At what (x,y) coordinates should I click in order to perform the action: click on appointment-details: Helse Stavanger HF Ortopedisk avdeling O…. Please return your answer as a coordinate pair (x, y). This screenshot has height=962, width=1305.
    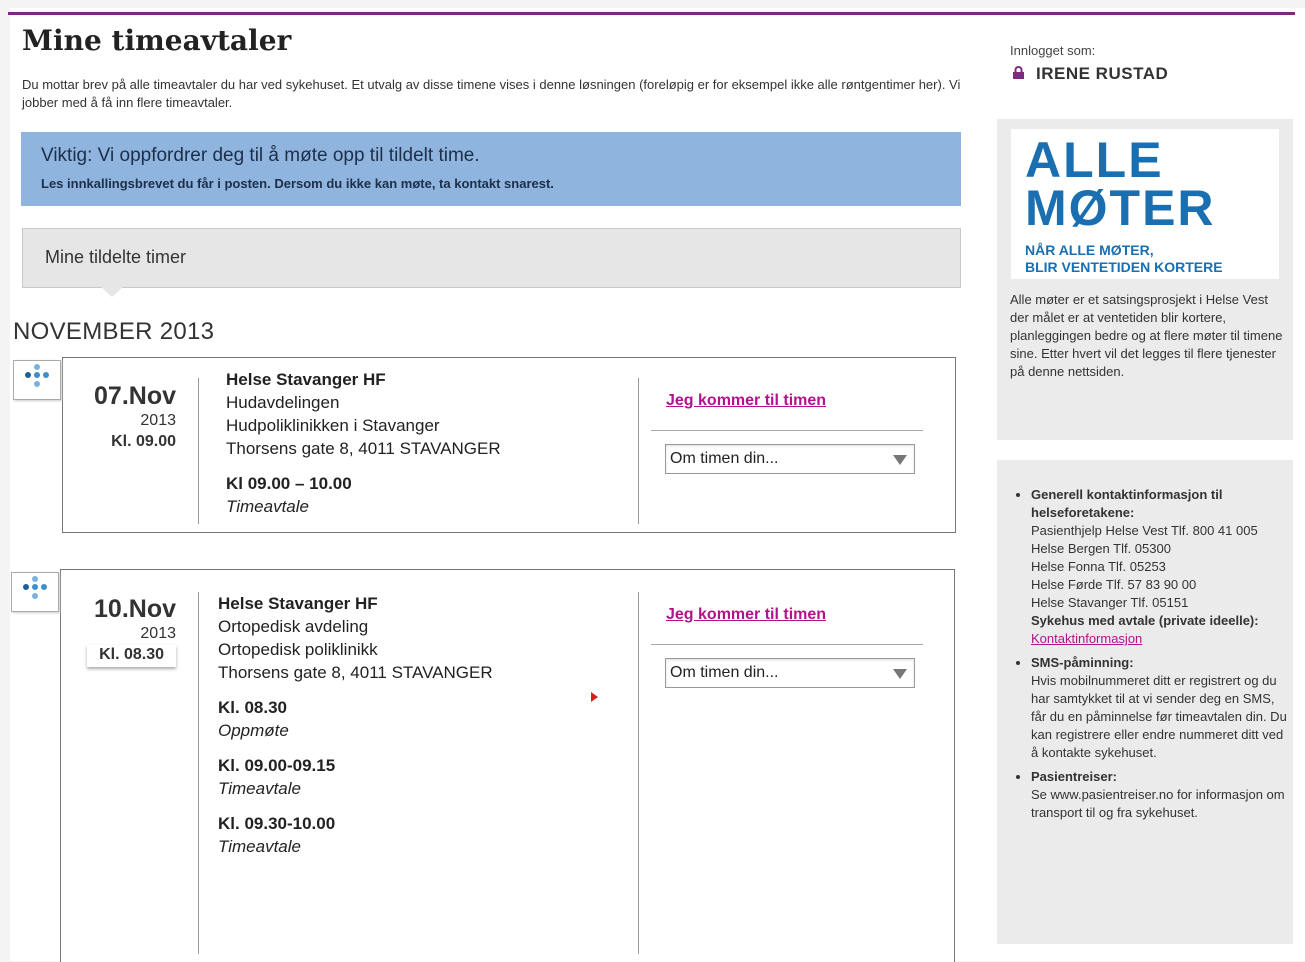
    Looking at the image, I should click on (355, 725).